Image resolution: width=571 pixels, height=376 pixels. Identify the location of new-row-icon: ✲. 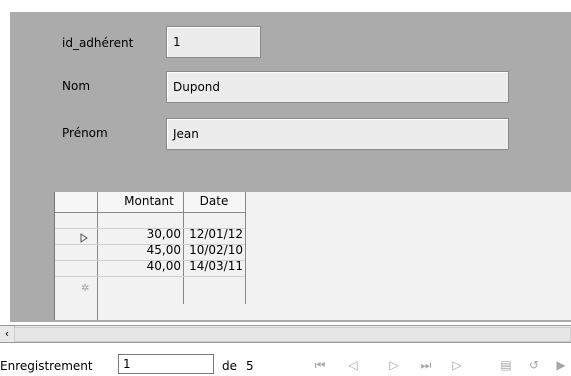
(85, 288).